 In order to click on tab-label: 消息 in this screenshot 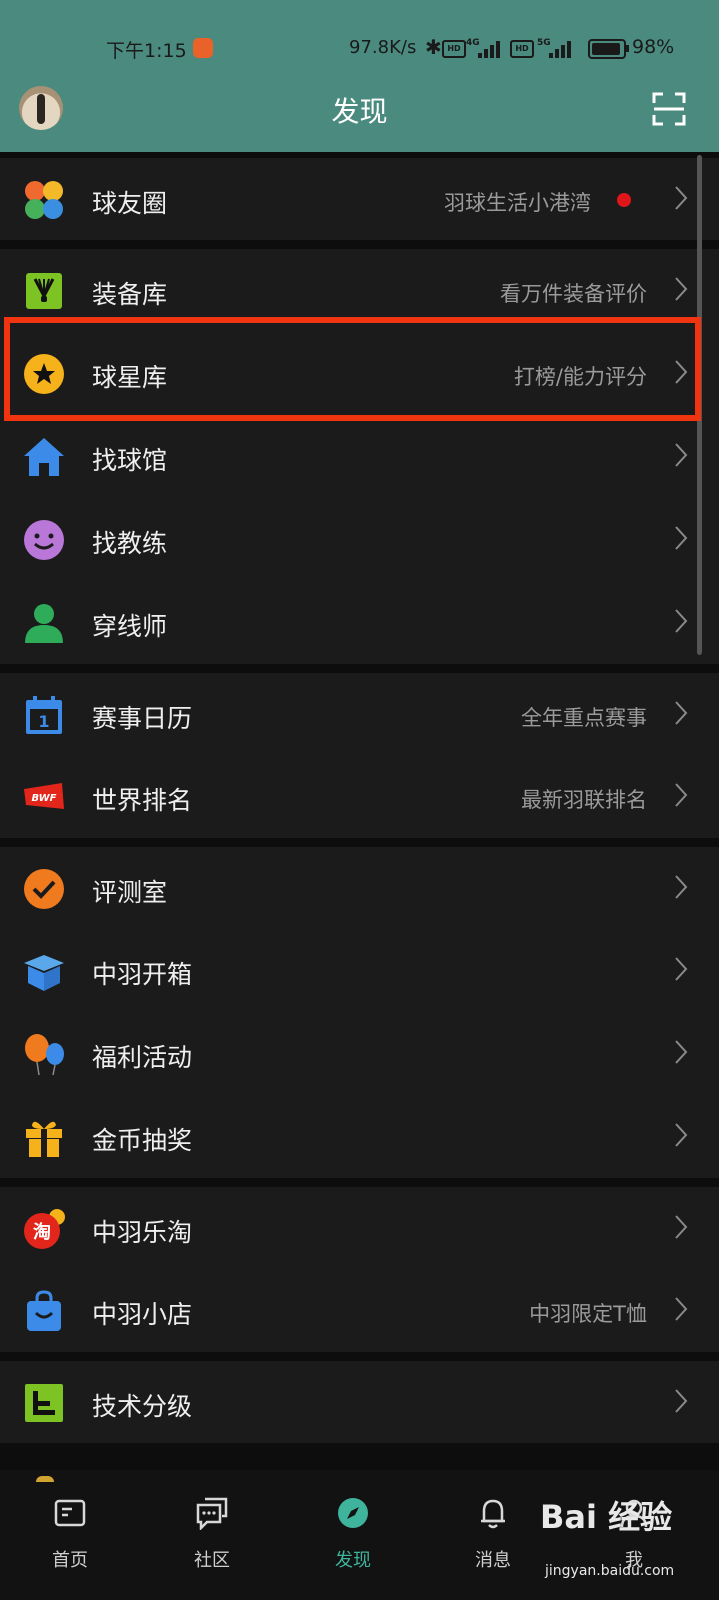, I will do `click(493, 1560)`.